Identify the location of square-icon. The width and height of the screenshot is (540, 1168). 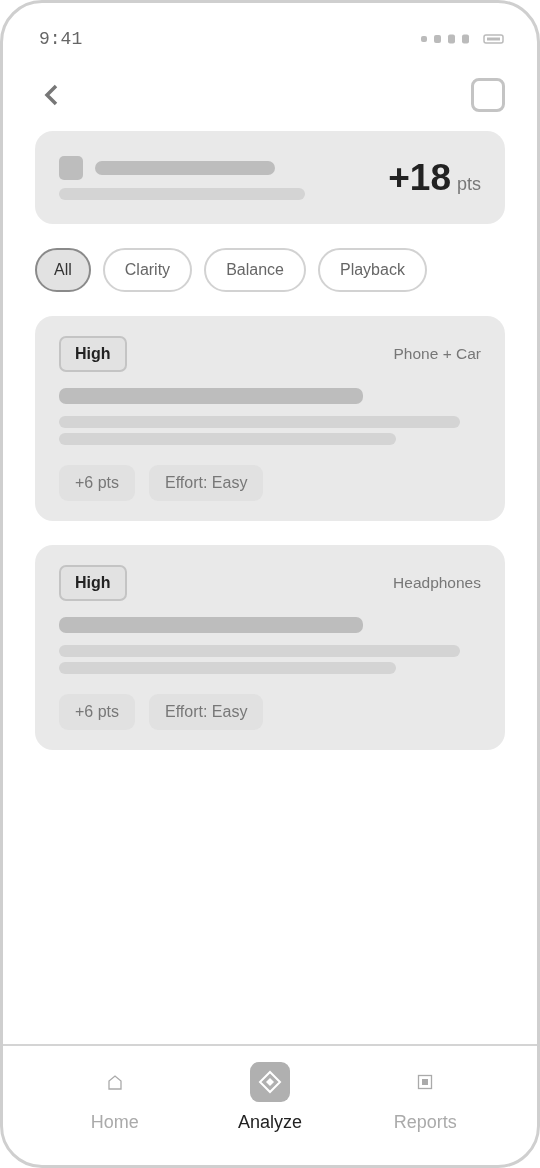
(425, 1082).